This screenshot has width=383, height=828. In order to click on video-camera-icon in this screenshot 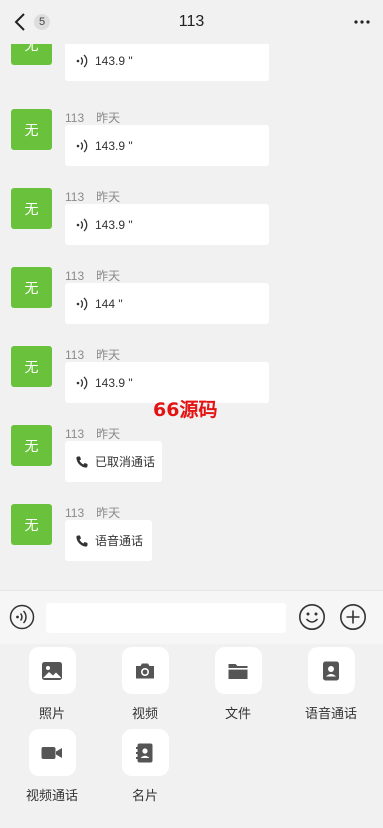, I will do `click(51, 752)`.